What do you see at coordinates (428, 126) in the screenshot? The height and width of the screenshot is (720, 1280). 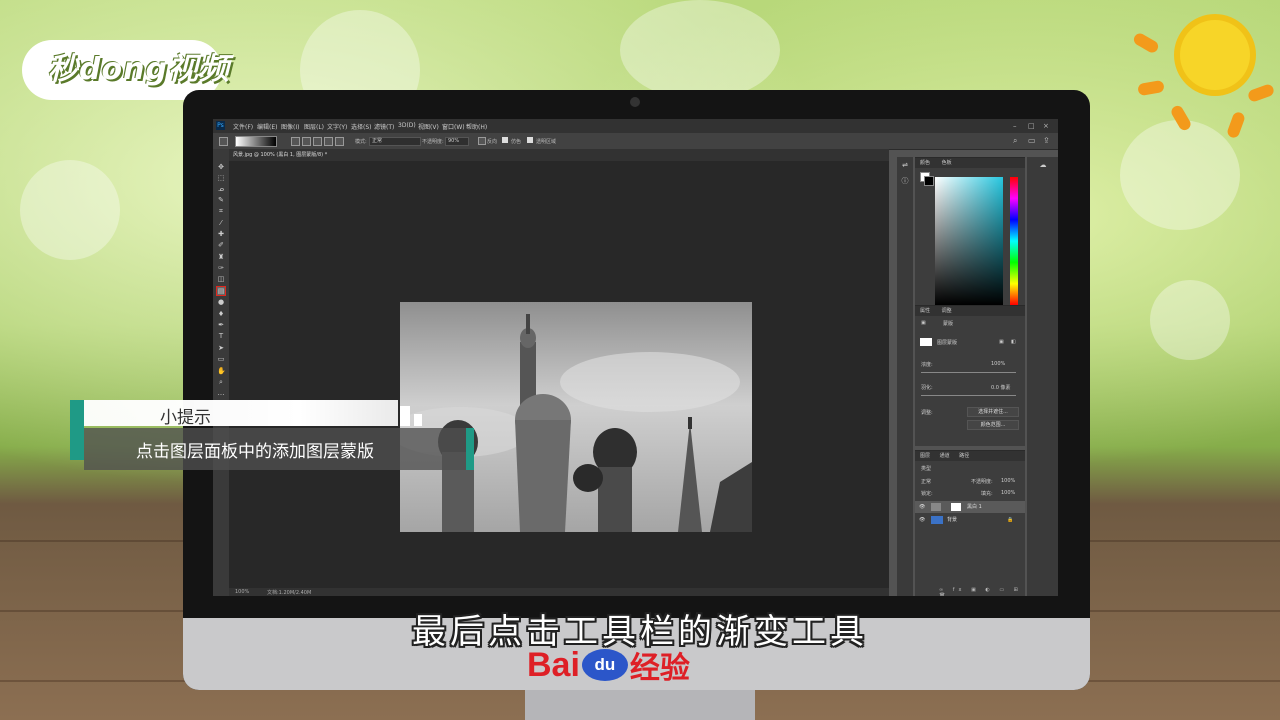 I see `menu-view: 视图(V)` at bounding box center [428, 126].